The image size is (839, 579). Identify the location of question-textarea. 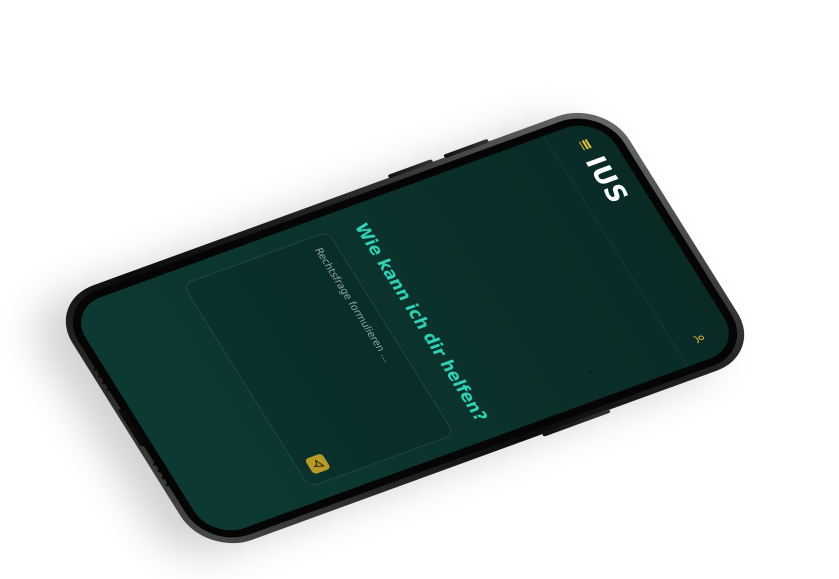
(340, 351).